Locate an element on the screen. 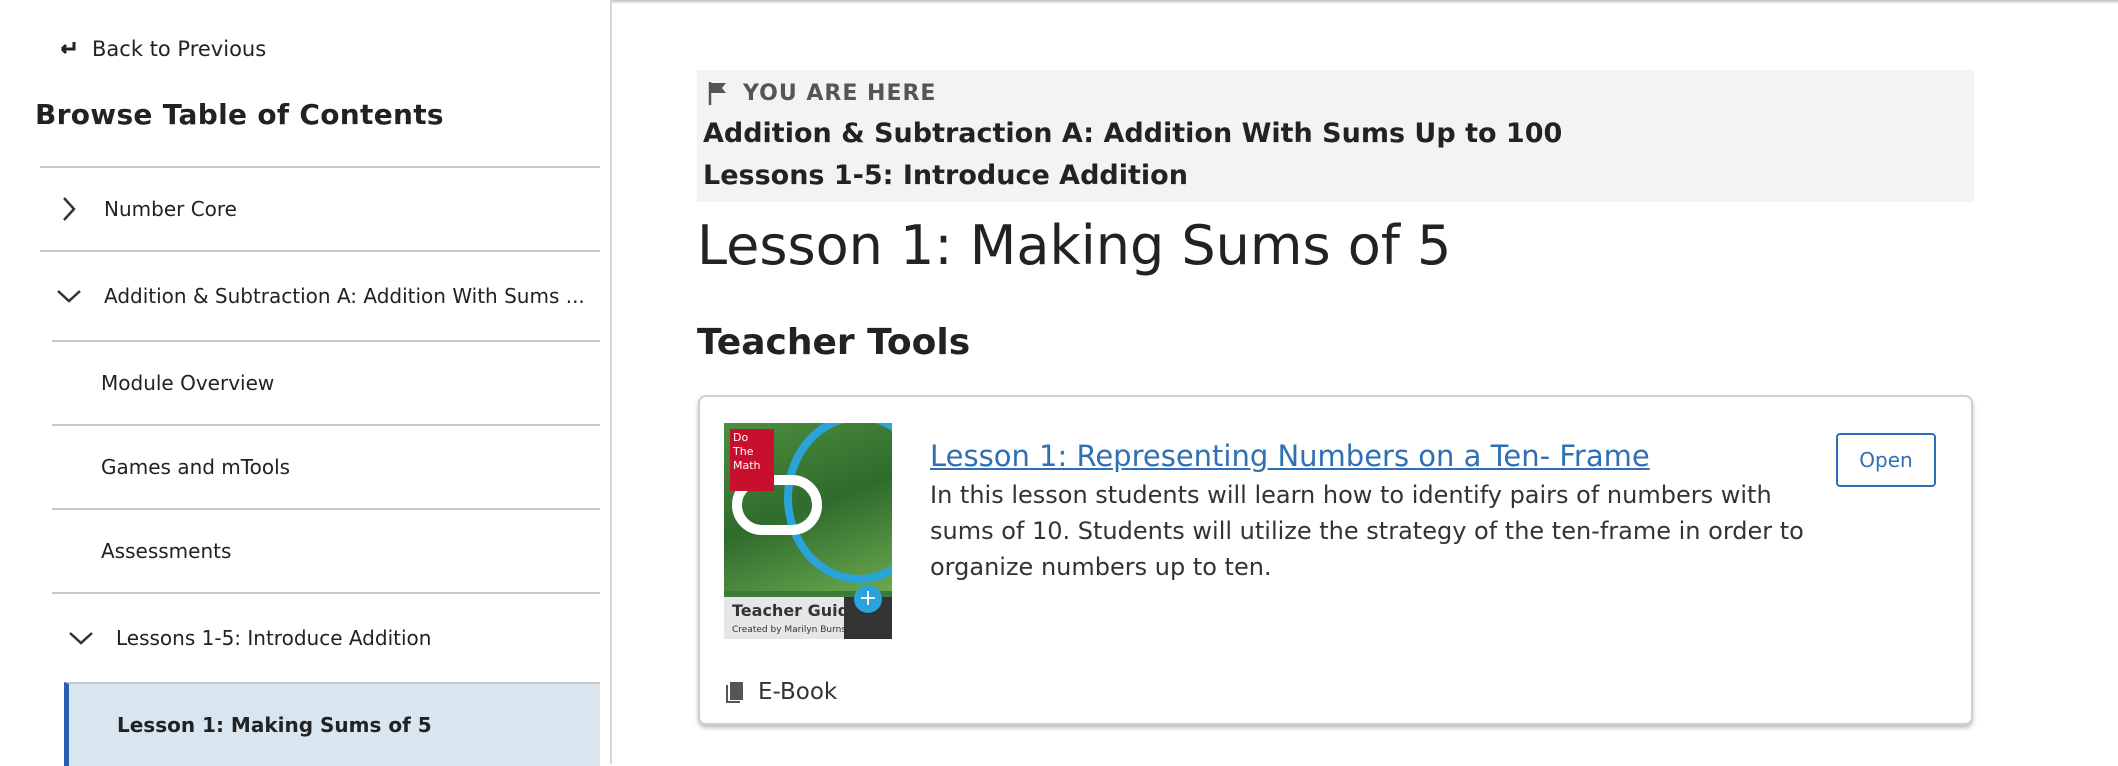  open-button: Open is located at coordinates (1886, 460).